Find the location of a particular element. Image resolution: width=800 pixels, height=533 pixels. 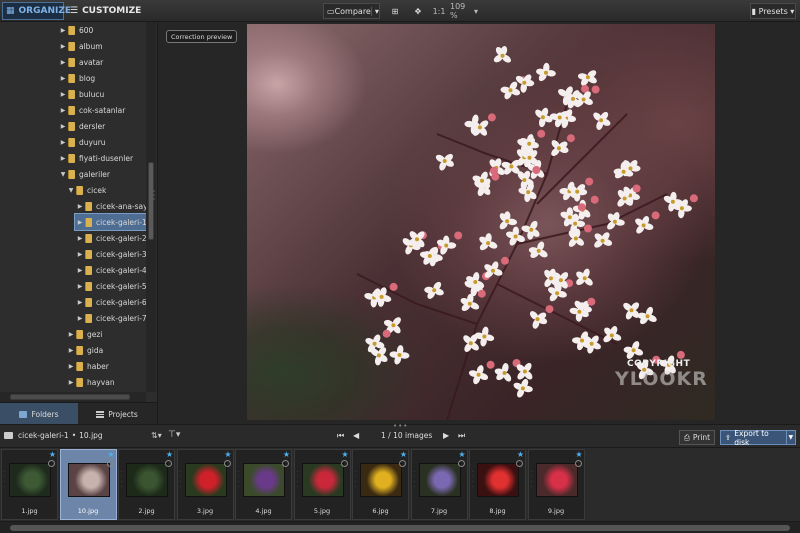

tree-item-cicek-galeri-4: ▶ cicek-galeri-4 is located at coordinates (110, 270).